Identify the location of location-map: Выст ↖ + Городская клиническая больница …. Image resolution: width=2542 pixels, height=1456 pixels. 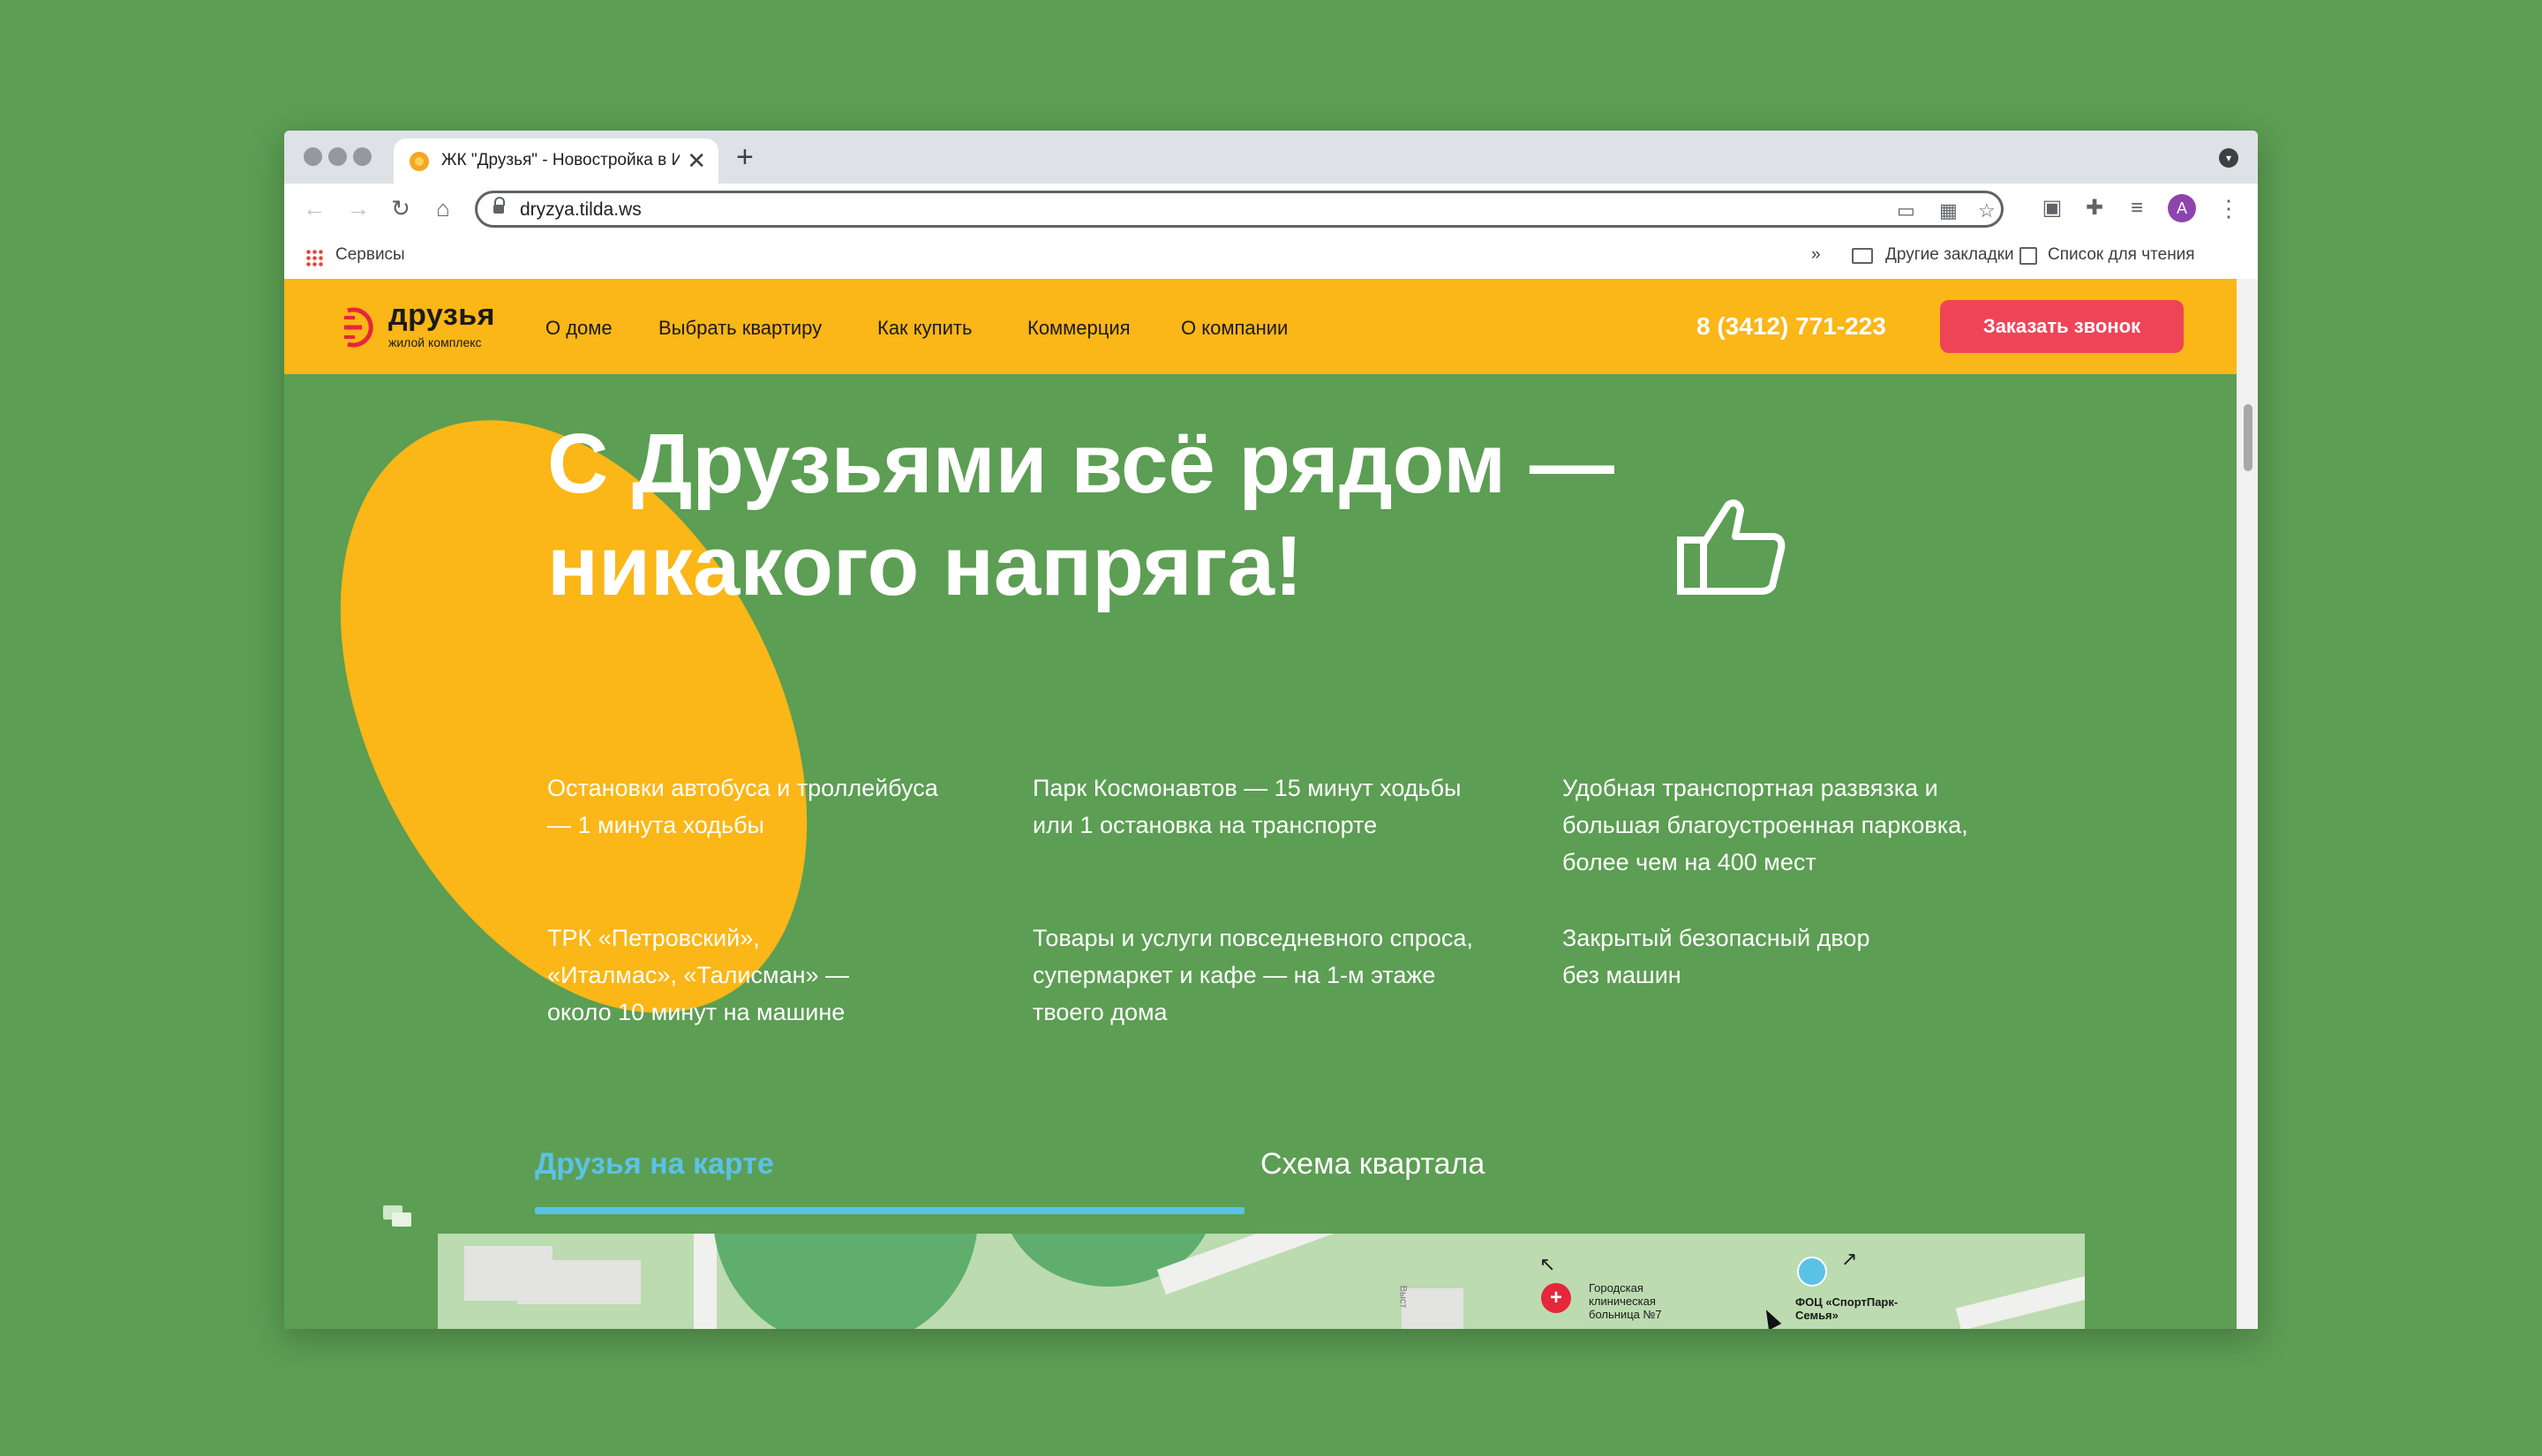
(1261, 1281).